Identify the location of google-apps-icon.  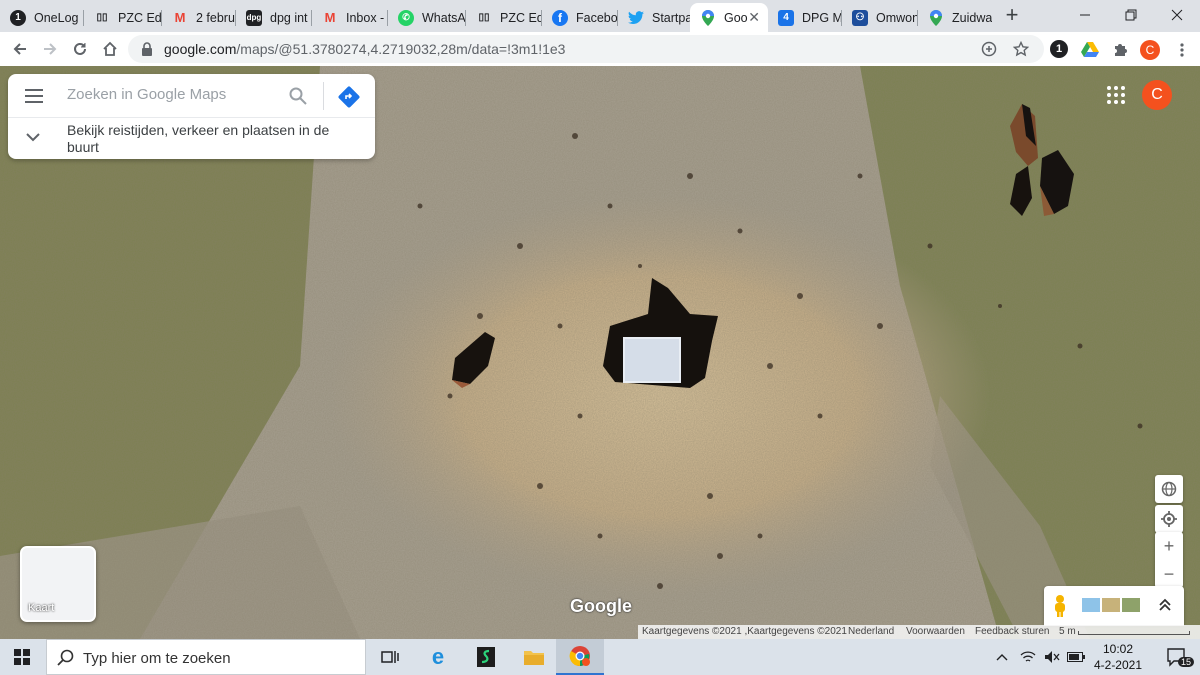
(1116, 95).